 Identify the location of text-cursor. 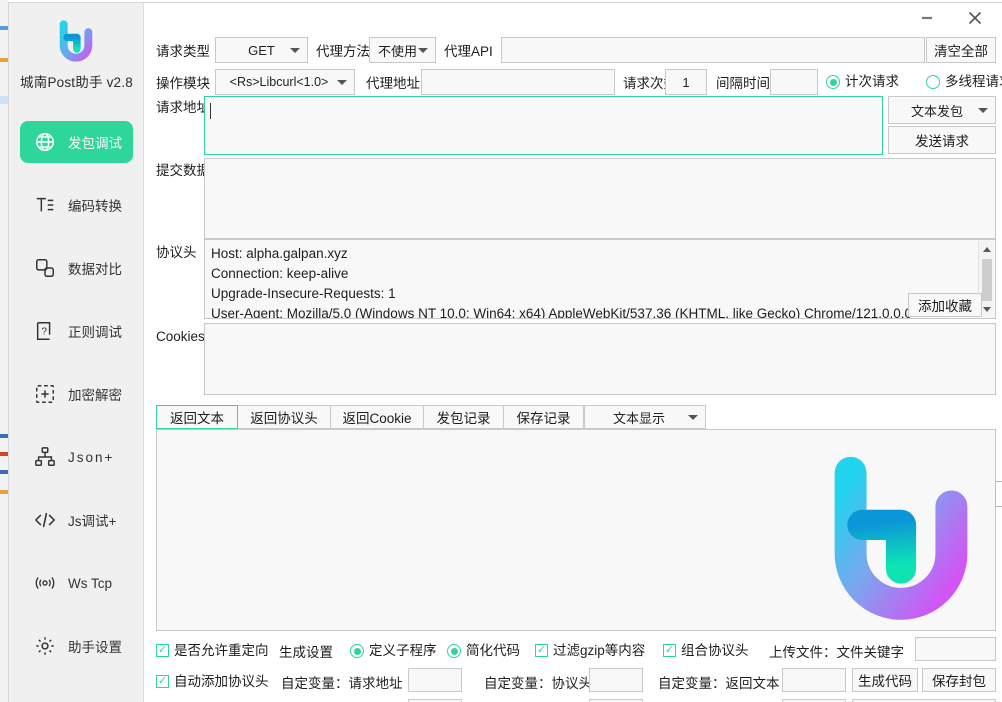
(210, 111).